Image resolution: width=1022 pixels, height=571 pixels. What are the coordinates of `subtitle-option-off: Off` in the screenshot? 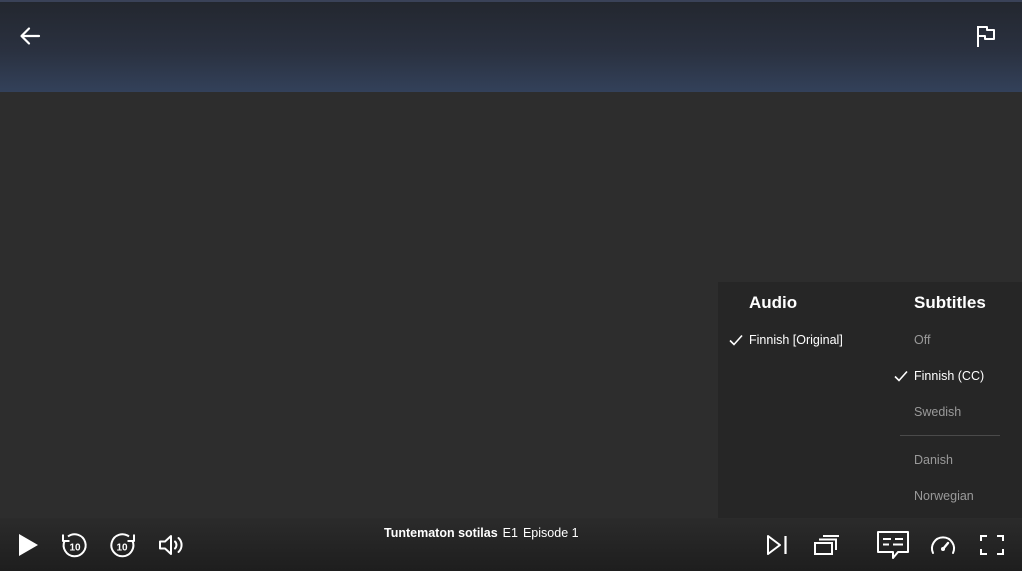 It's located at (922, 340).